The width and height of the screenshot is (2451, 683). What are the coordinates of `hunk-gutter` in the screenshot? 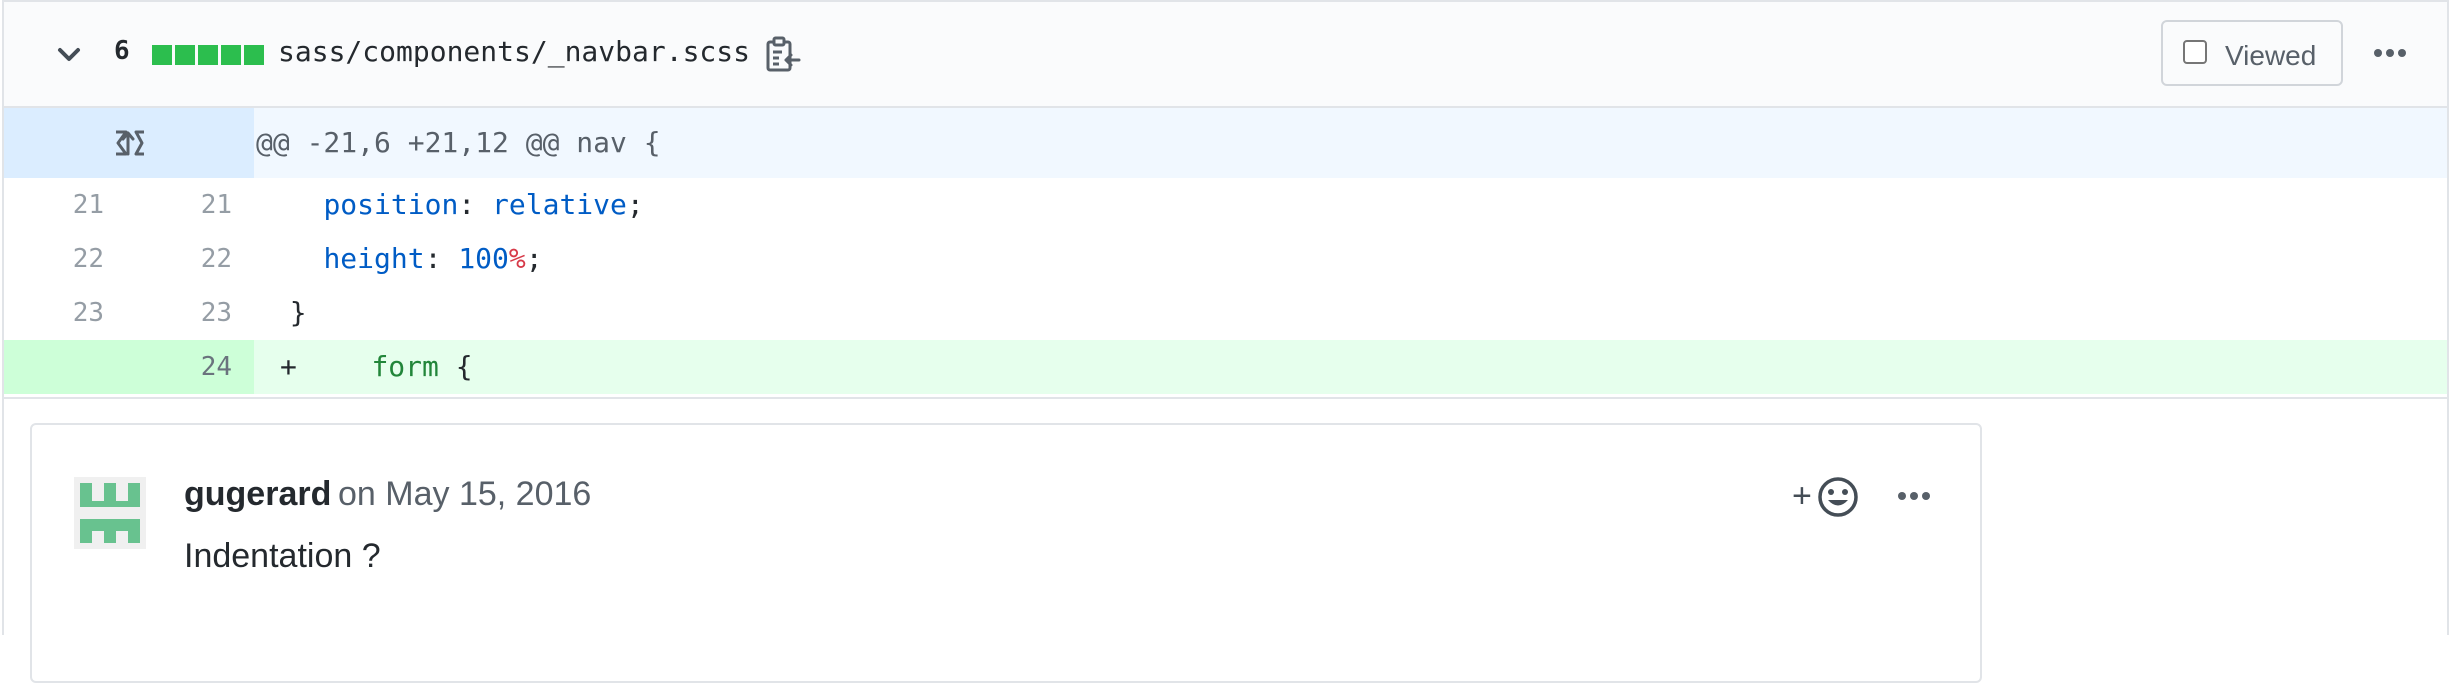 It's located at (129, 143).